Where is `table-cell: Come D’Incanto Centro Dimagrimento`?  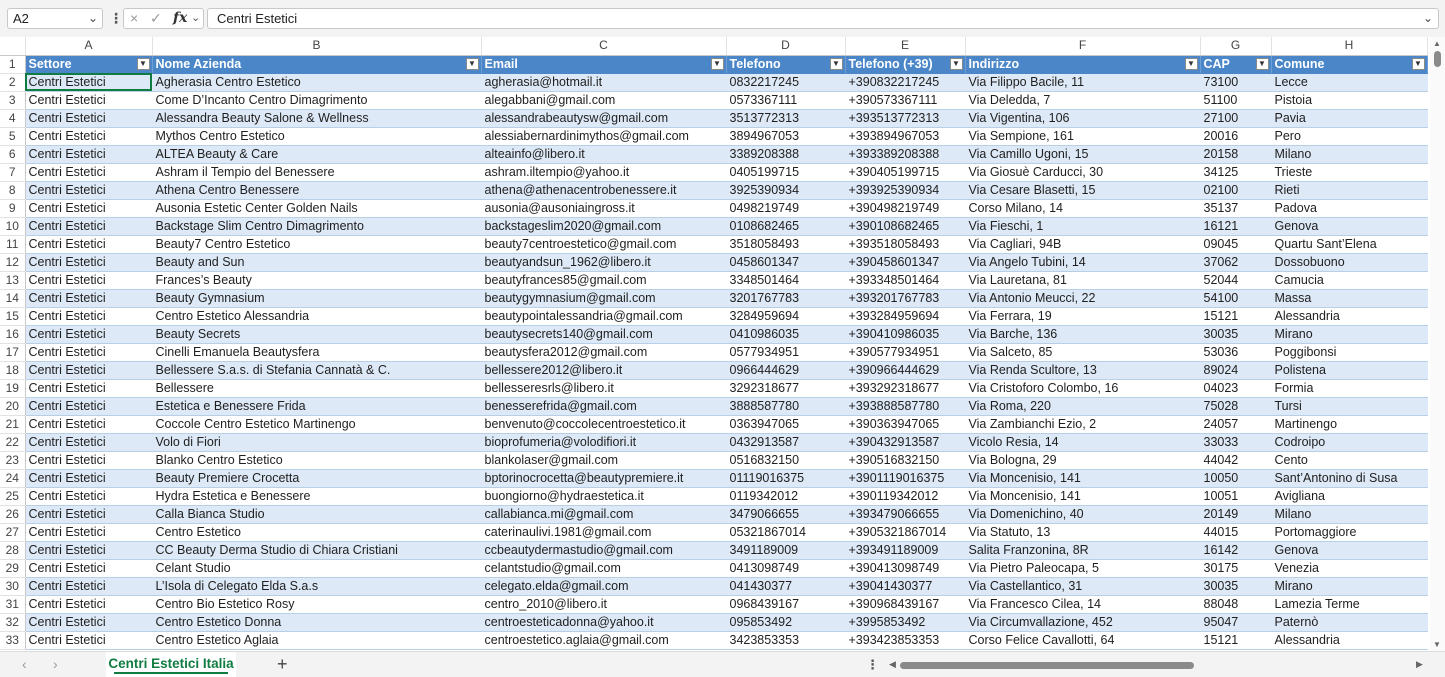
table-cell: Come D’Incanto Centro Dimagrimento is located at coordinates (317, 100).